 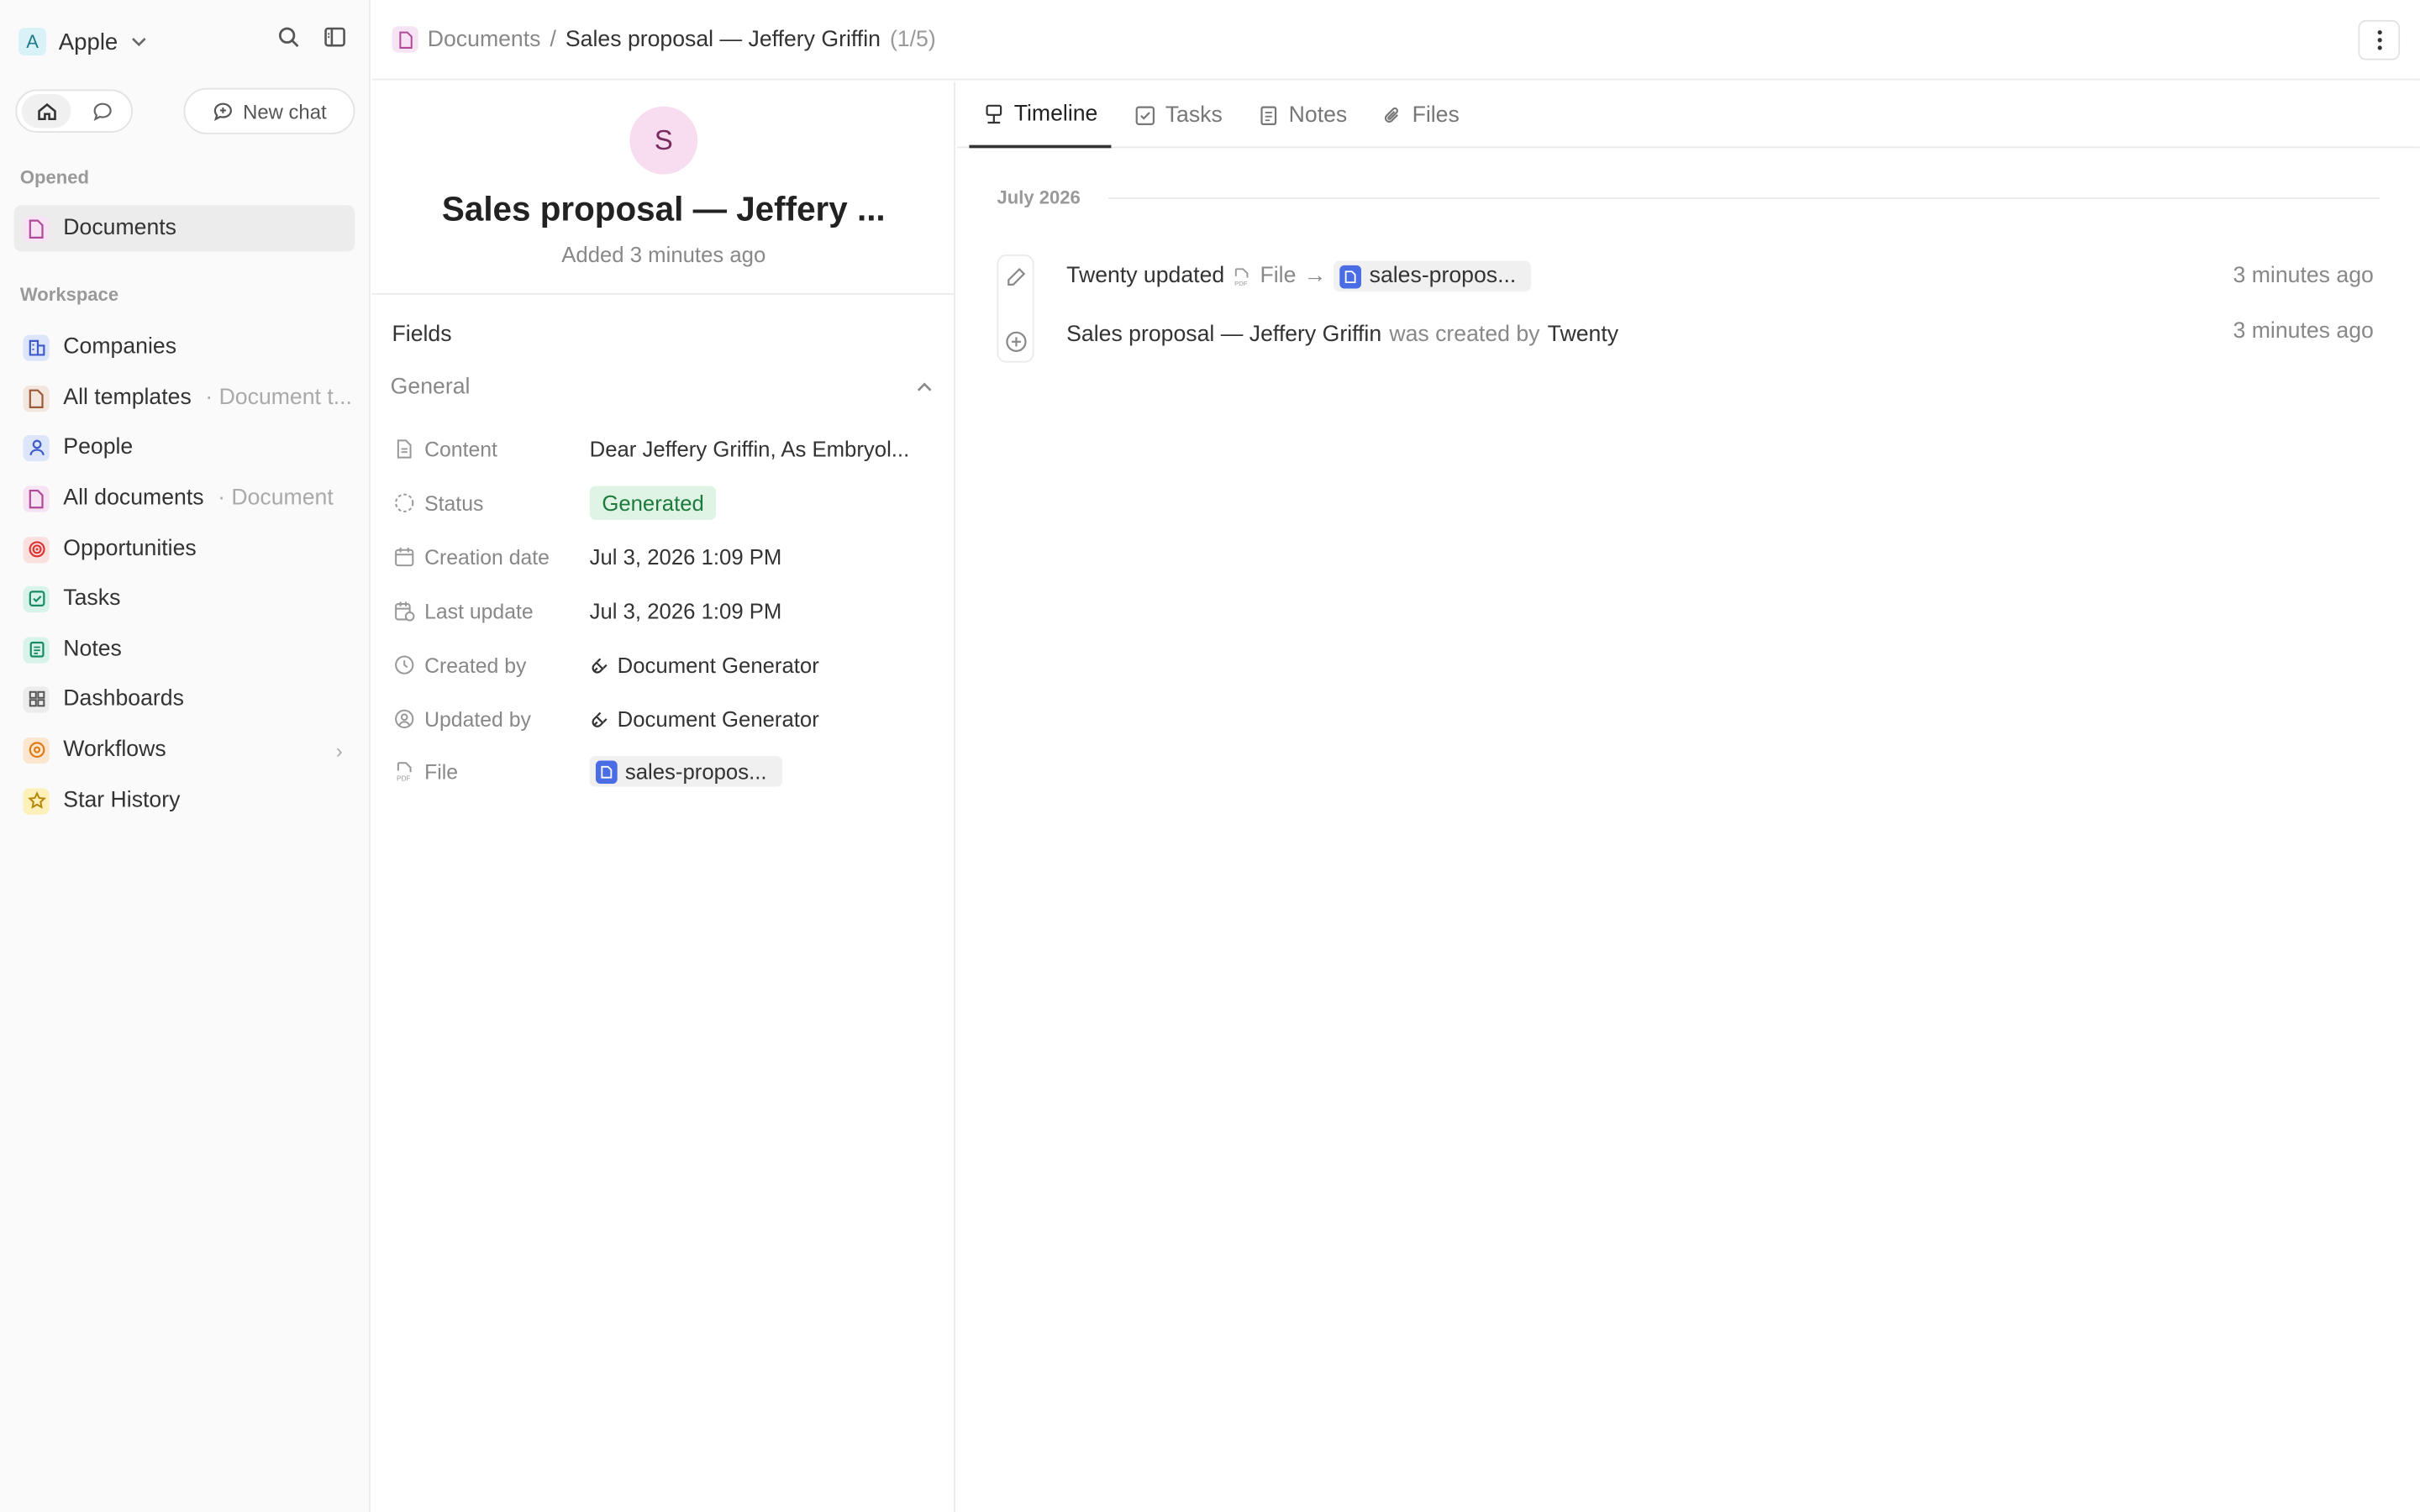 I want to click on search-icon, so click(x=288, y=36).